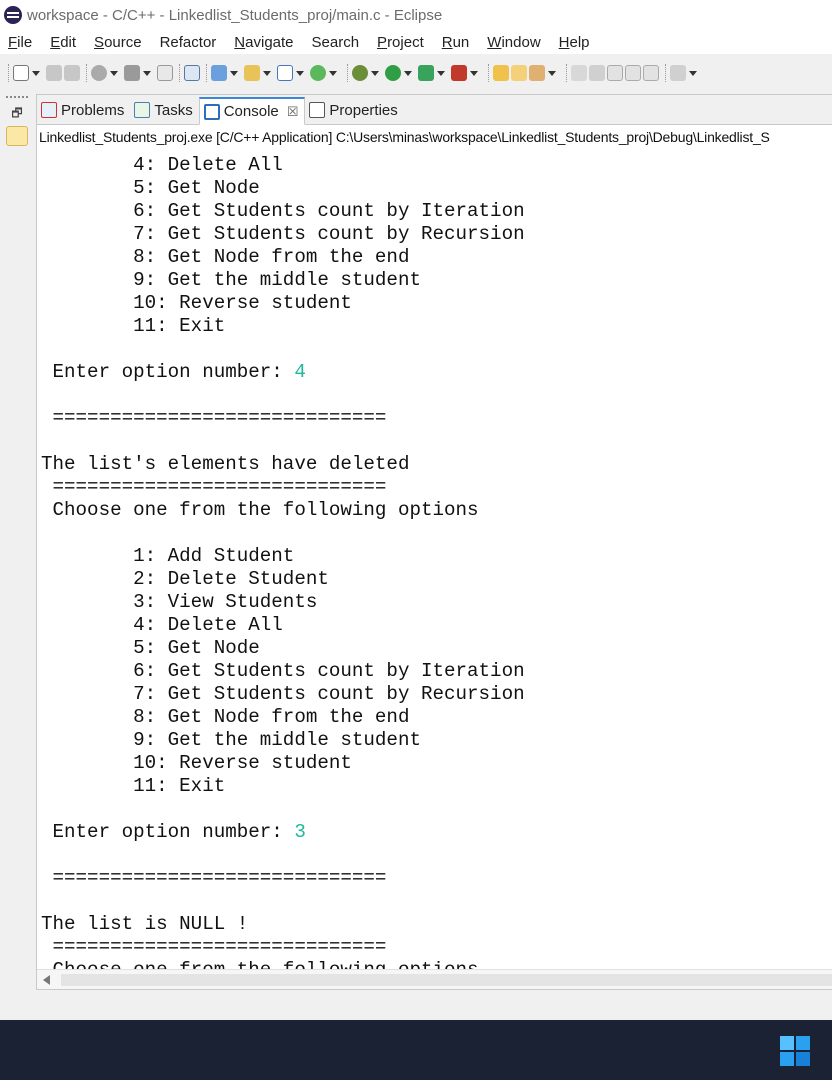  I want to click on restore-icon: 🗗, so click(17, 114).